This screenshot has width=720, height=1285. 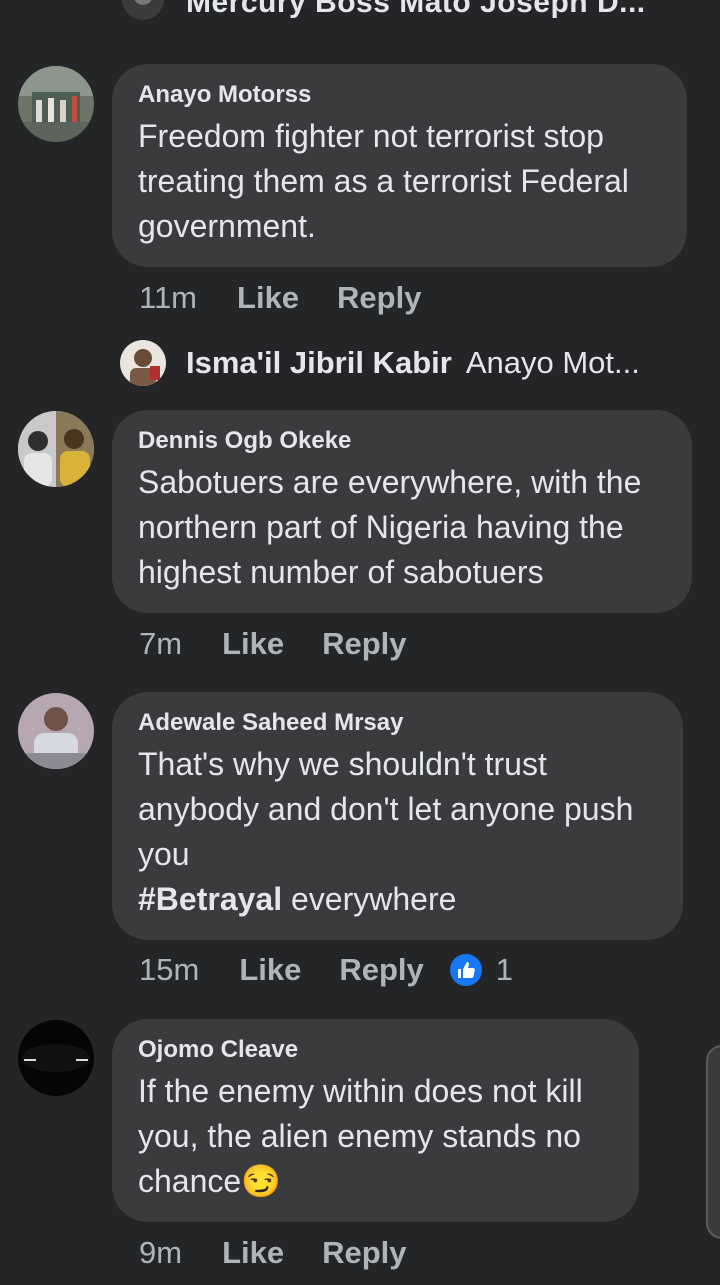 I want to click on comment-line: you, the alien enemy stands no, so click(x=359, y=1136).